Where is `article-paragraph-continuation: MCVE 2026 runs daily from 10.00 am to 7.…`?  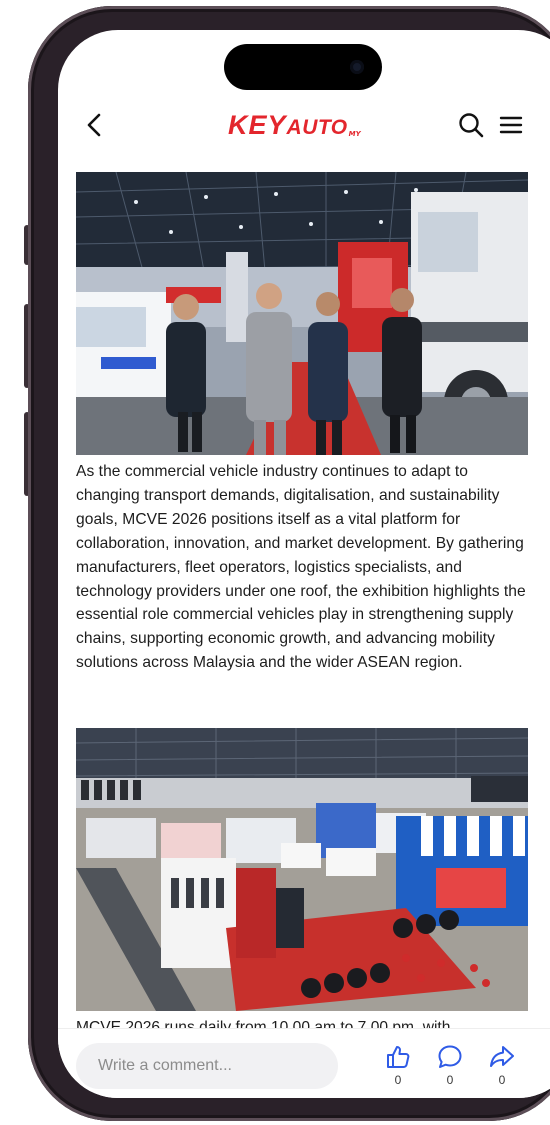 article-paragraph-continuation: MCVE 2026 runs daily from 10.00 am to 7.… is located at coordinates (263, 1023).